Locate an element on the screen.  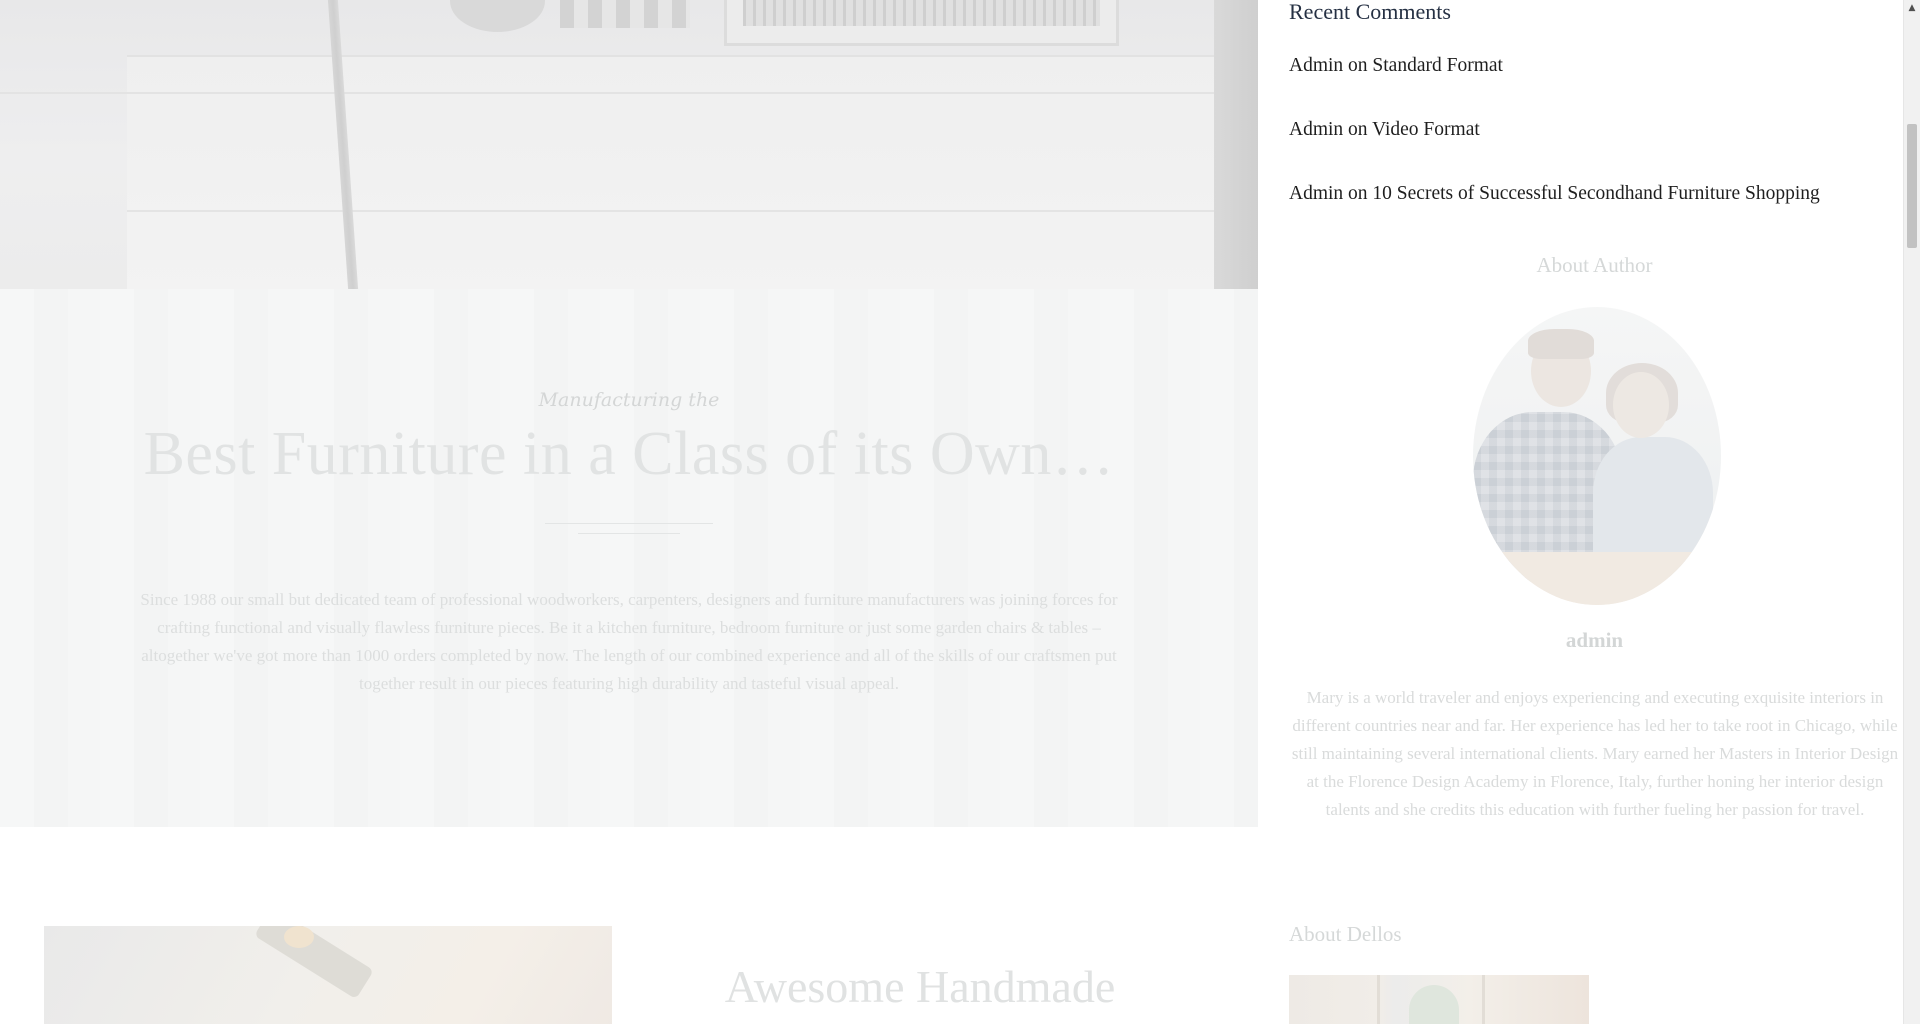
recent-comment-item: Admin on Standard Format is located at coordinates (1554, 84).